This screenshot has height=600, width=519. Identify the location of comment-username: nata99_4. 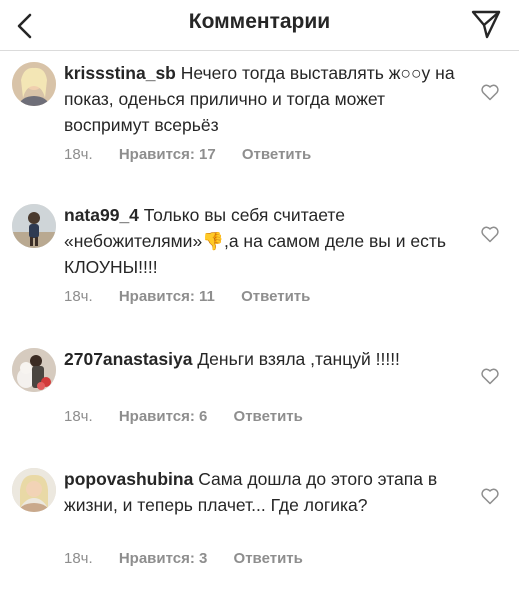
(101, 215).